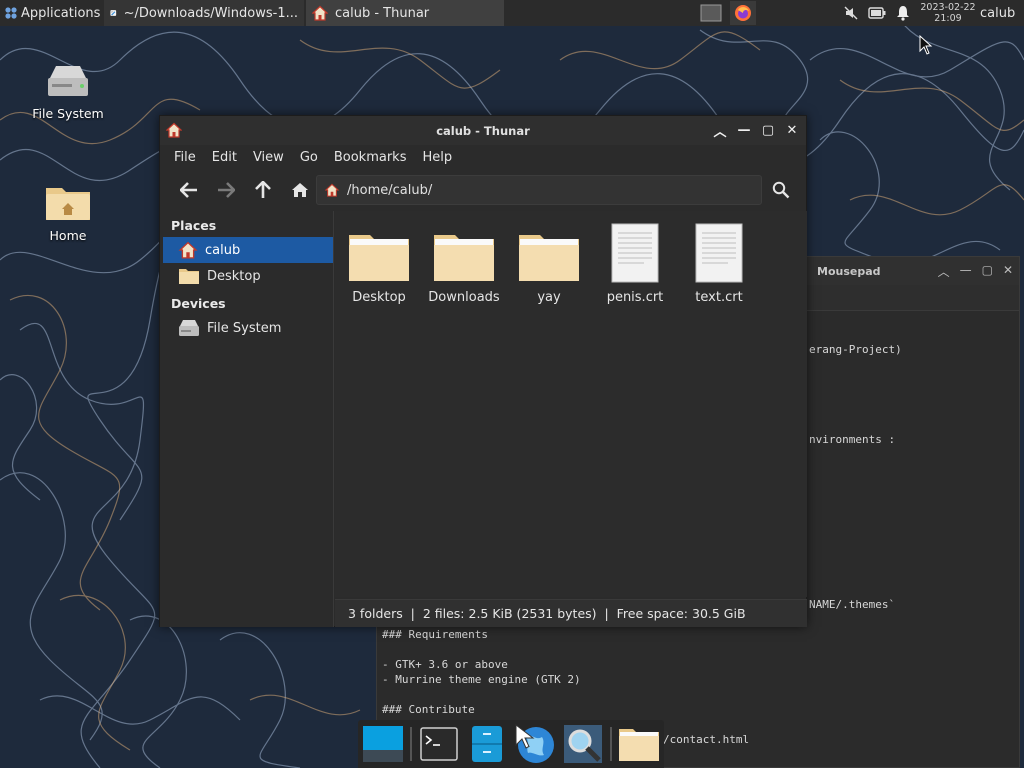 This screenshot has height=768, width=1024. Describe the element at coordinates (511, 744) in the screenshot. I see `dock` at that location.